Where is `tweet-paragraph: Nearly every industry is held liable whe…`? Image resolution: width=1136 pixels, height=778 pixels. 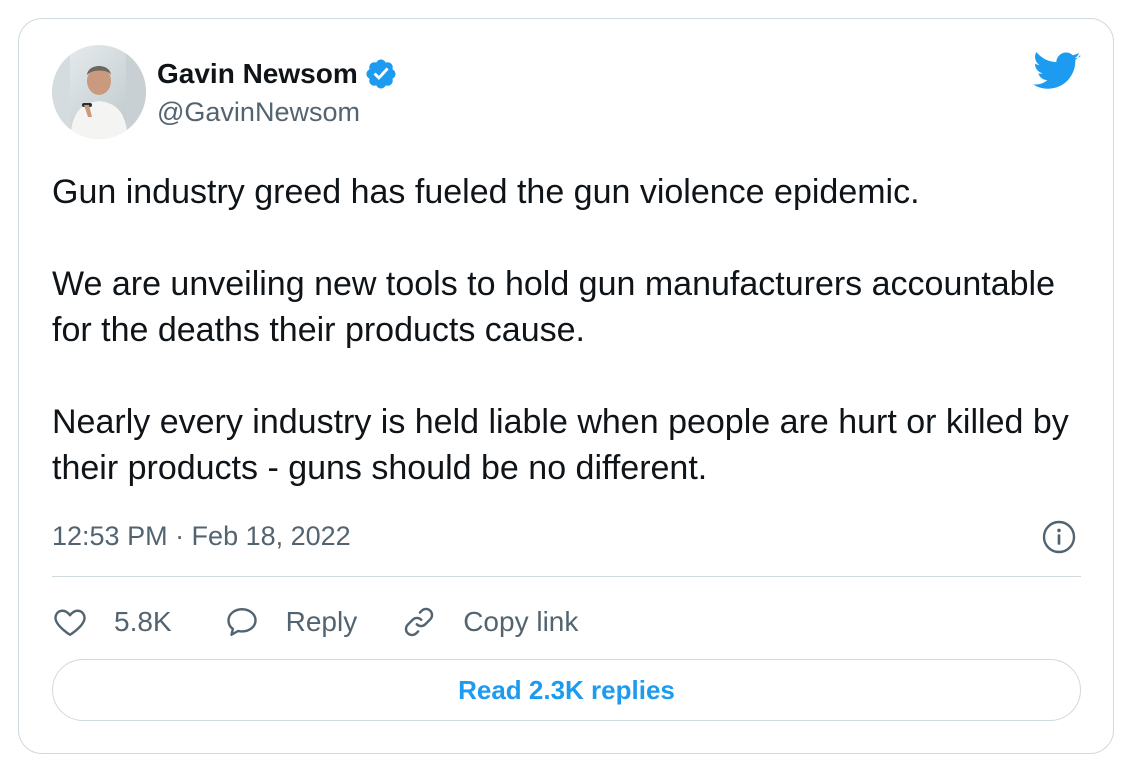
tweet-paragraph: Nearly every industry is held liable whe… is located at coordinates (560, 445).